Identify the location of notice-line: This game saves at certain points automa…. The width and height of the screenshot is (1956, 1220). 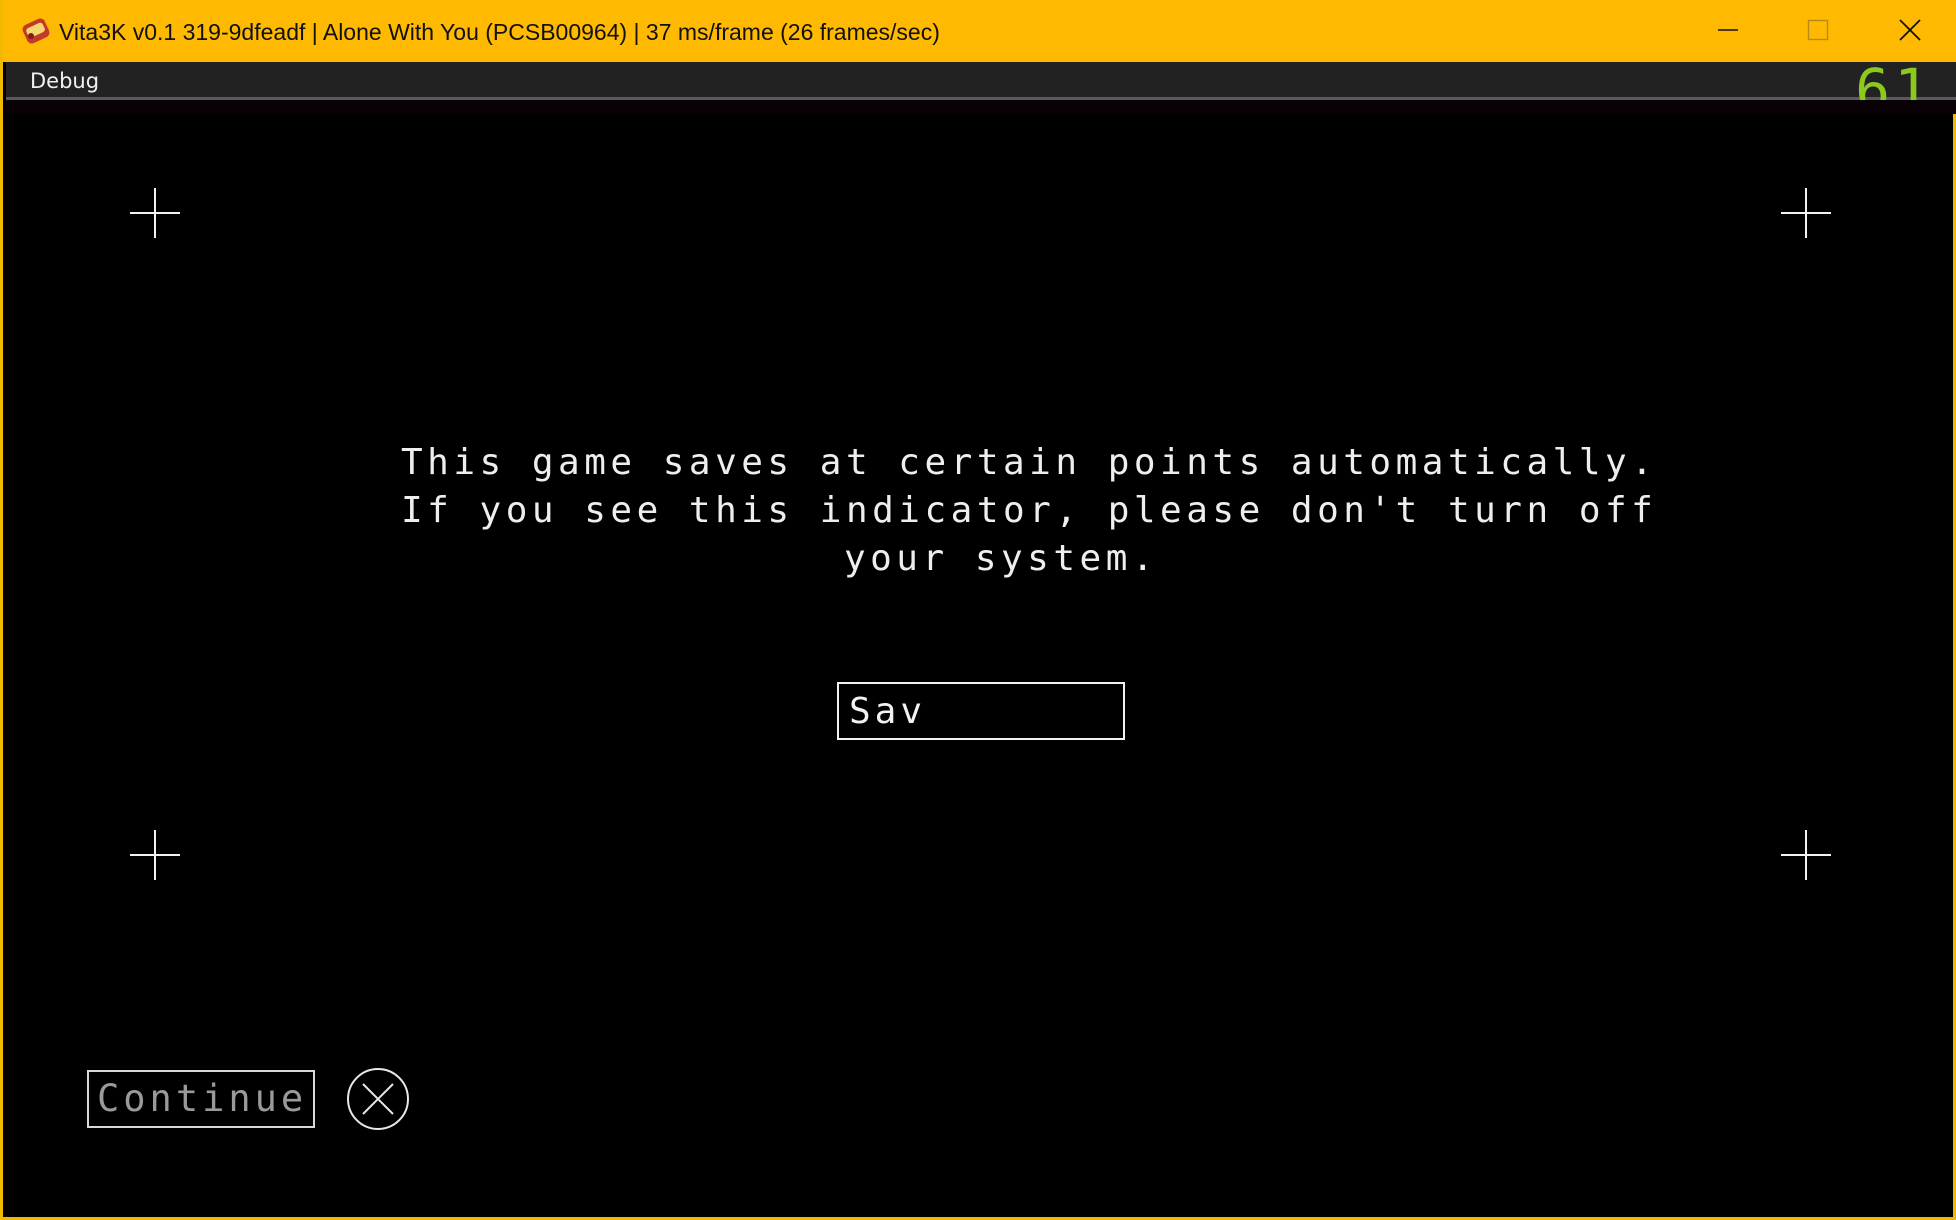
(1029, 462).